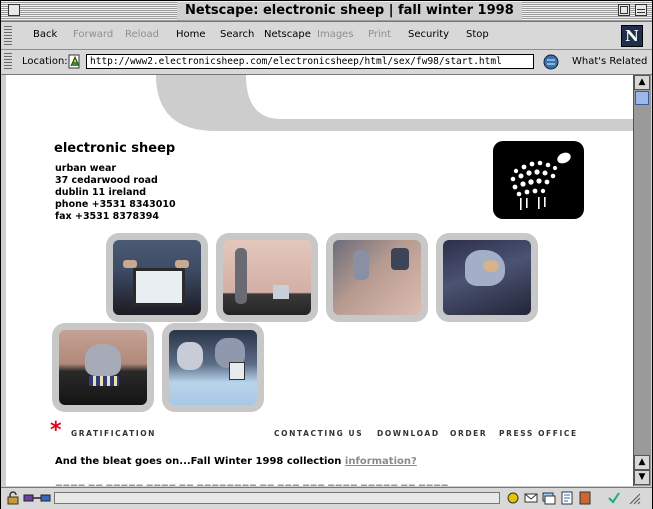 Image resolution: width=653 pixels, height=509 pixels. What do you see at coordinates (642, 477) in the screenshot?
I see `scroll-down-icon: ▼` at bounding box center [642, 477].